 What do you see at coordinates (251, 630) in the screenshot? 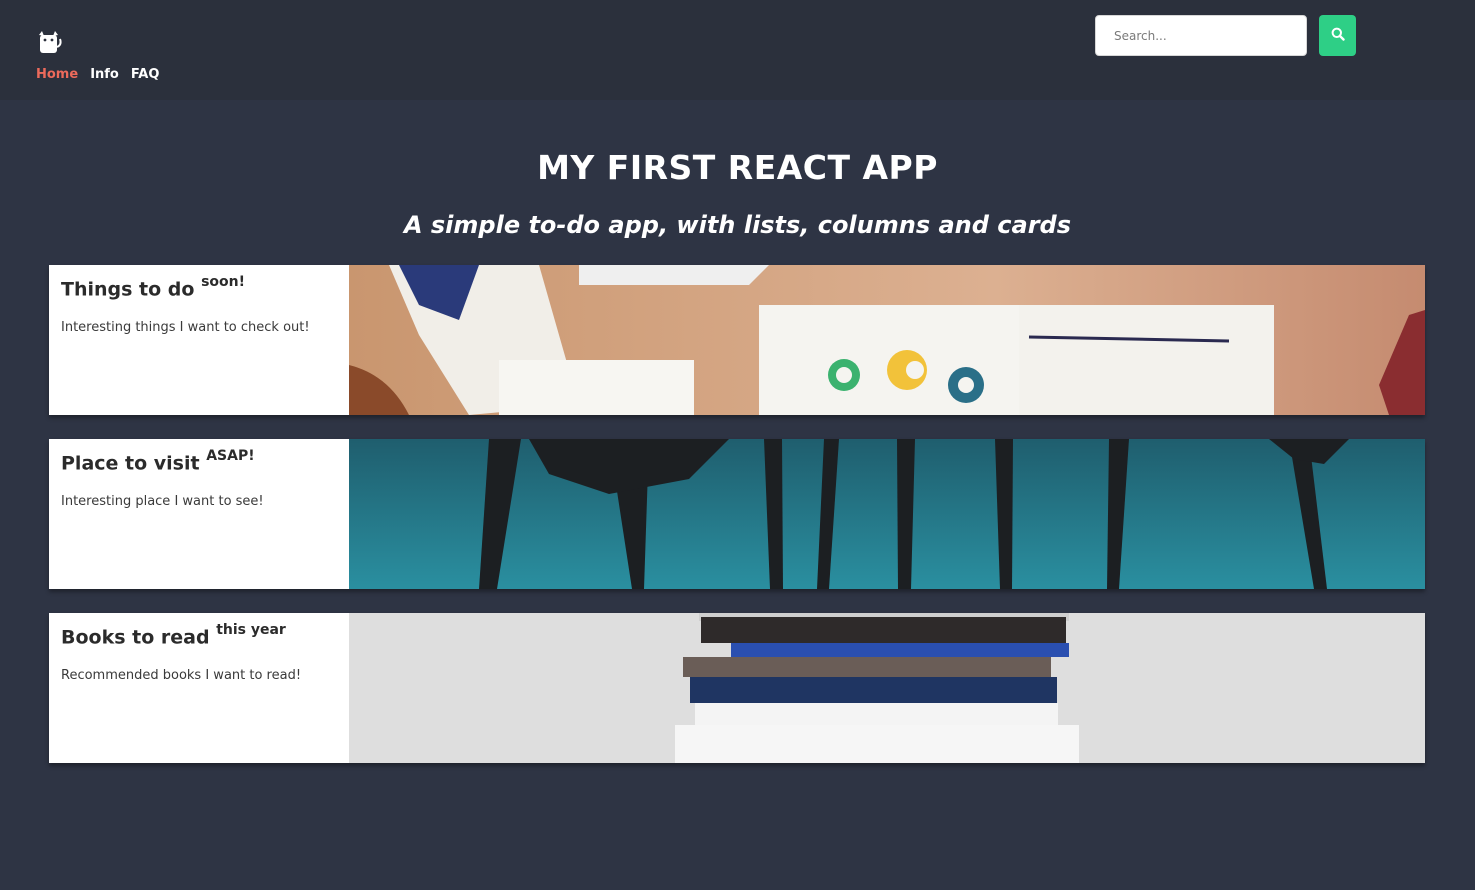
I see `card-tag: this year` at bounding box center [251, 630].